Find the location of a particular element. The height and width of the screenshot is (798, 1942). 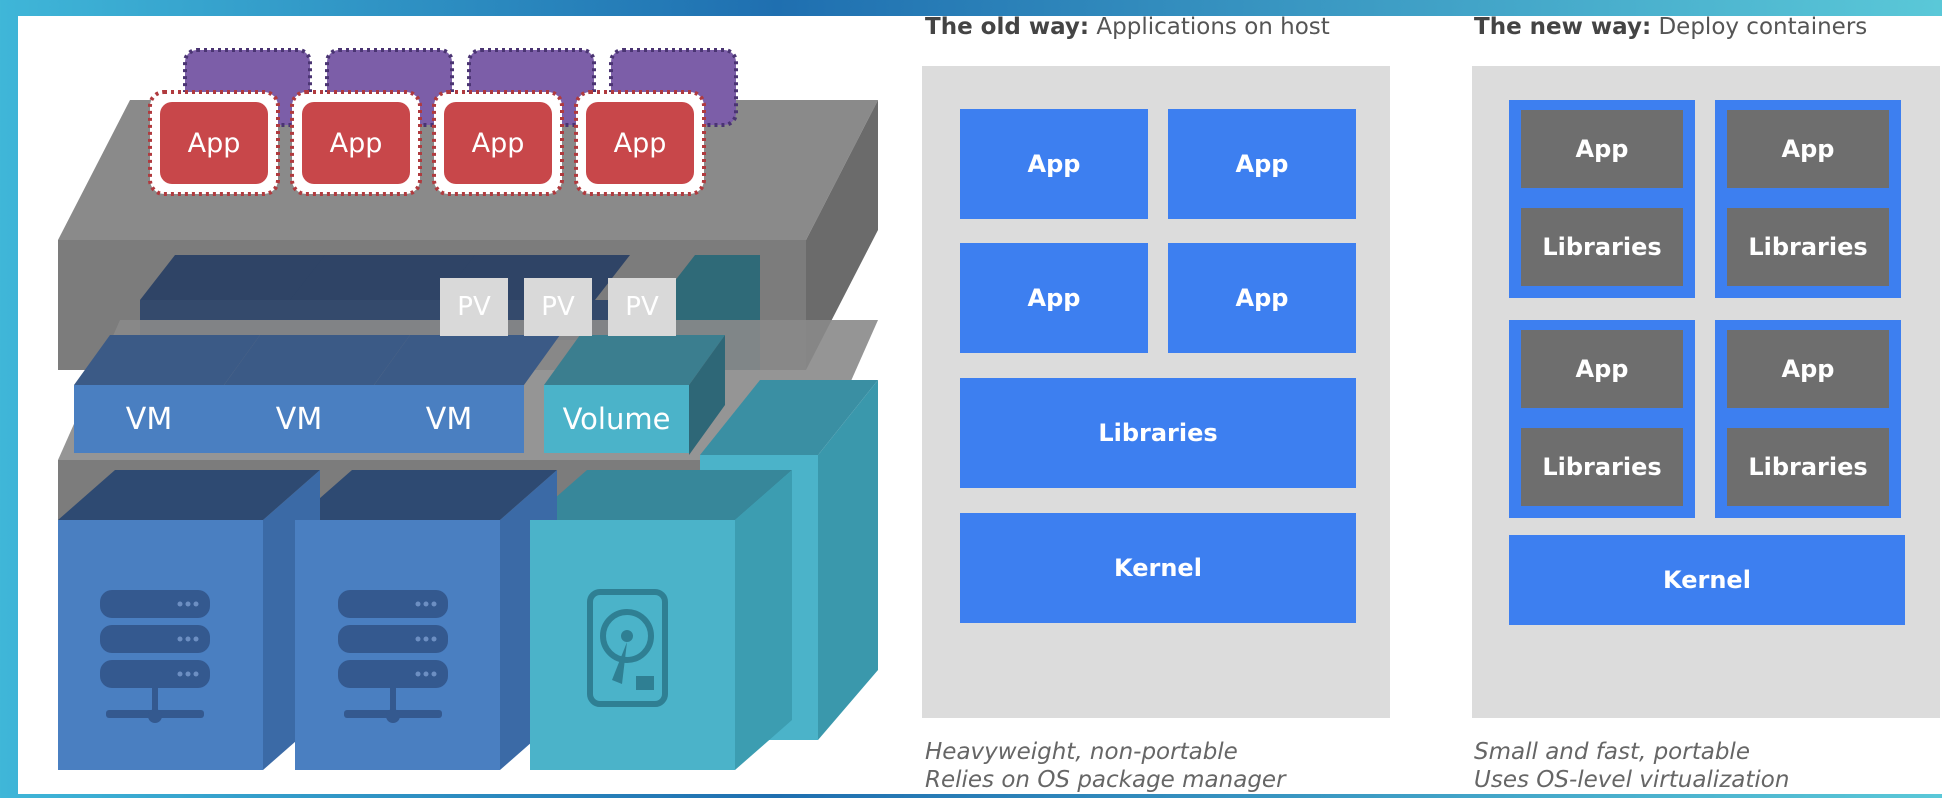

pv-box-2: PV is located at coordinates (558, 307).